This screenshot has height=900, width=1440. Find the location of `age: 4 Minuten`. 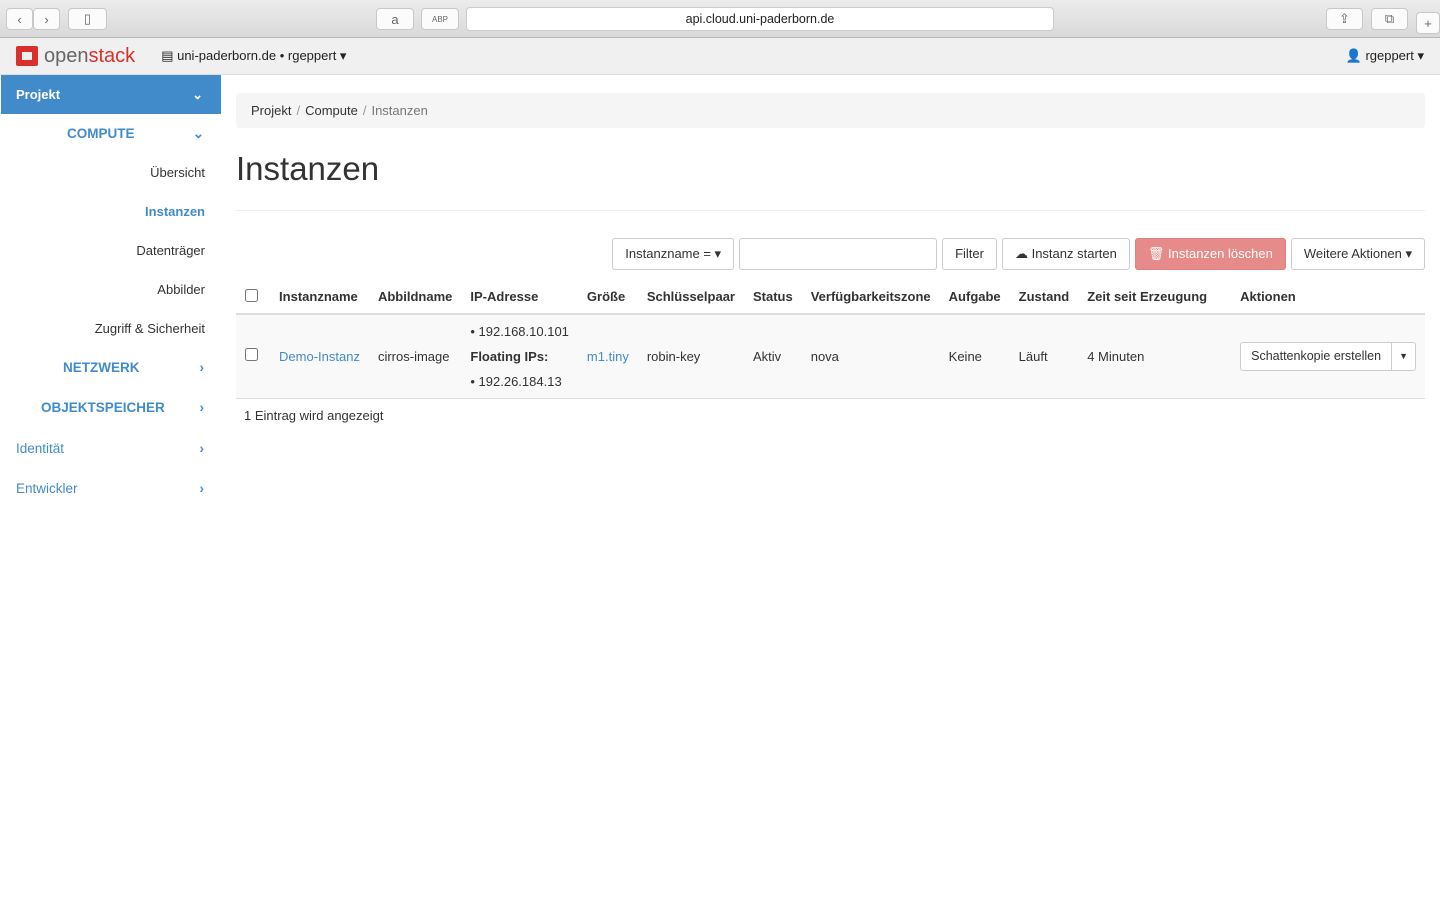

age: 4 Minuten is located at coordinates (1147, 356).